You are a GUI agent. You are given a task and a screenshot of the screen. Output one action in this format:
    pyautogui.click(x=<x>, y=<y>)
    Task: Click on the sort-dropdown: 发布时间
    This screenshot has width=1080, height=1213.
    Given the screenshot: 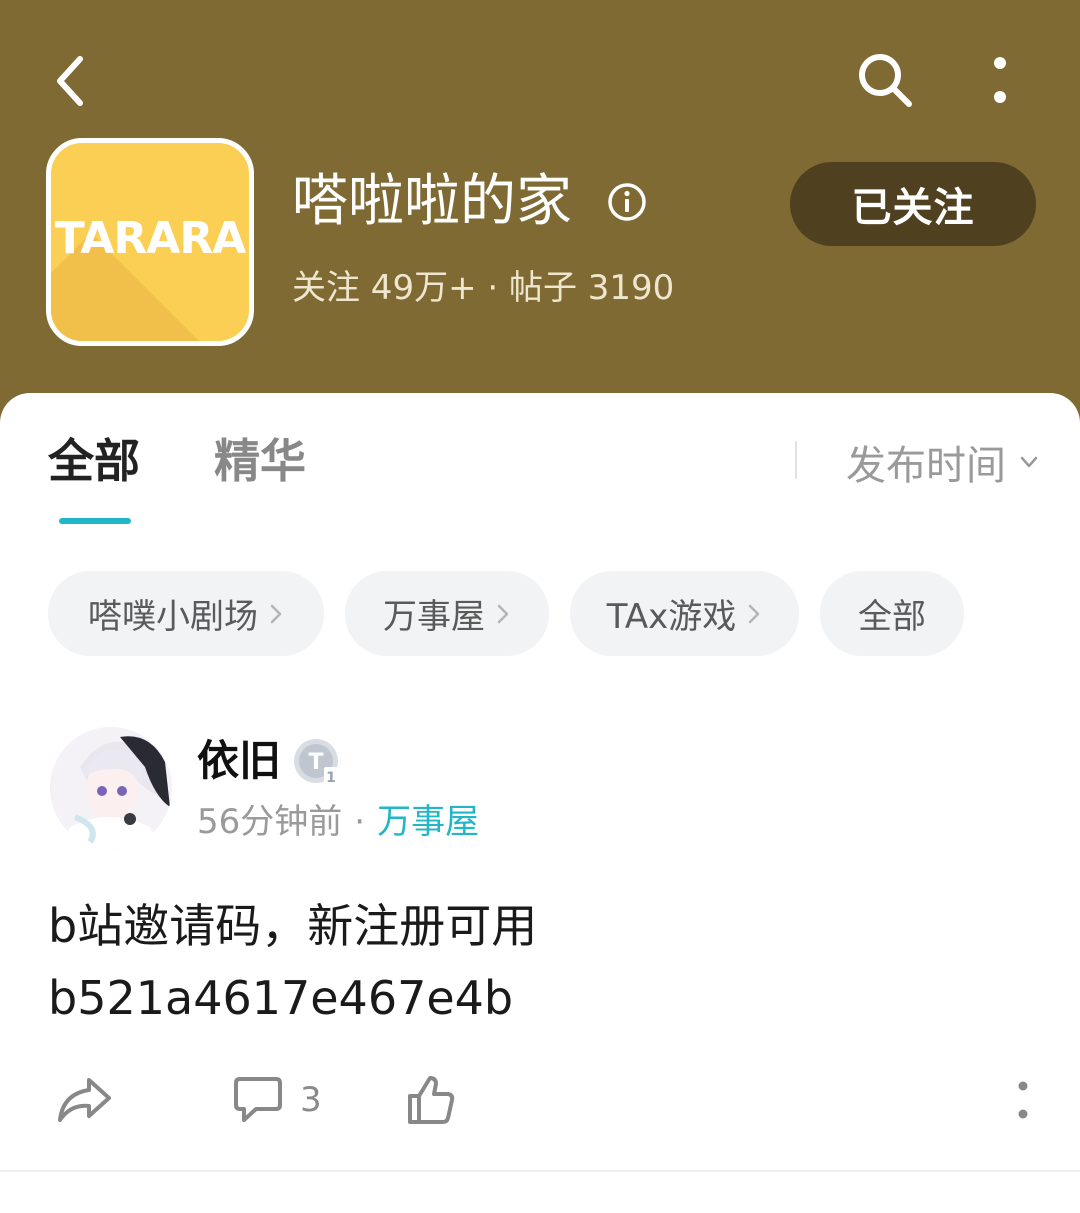 What is the action you would take?
    pyautogui.click(x=943, y=462)
    